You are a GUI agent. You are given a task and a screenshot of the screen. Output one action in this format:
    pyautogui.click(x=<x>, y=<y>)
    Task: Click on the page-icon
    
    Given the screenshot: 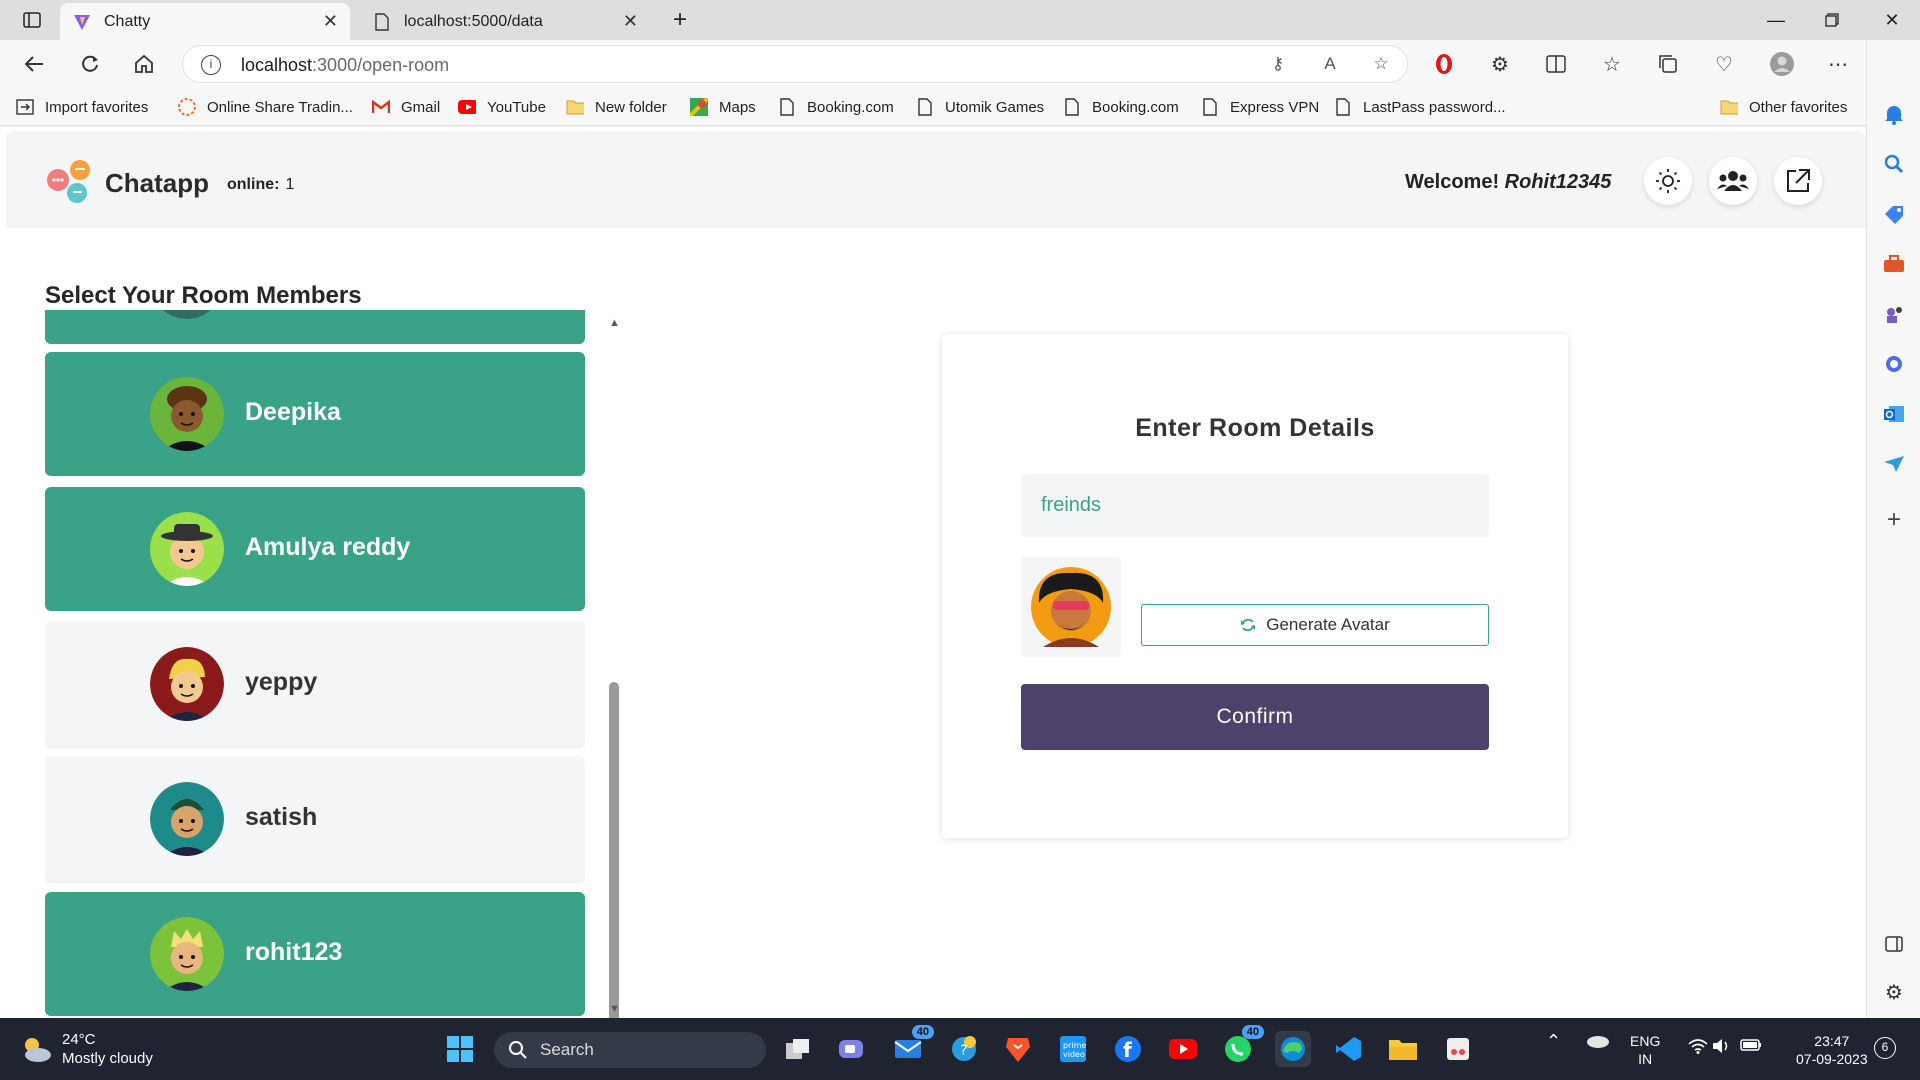 What is the action you would take?
    pyautogui.click(x=1343, y=107)
    